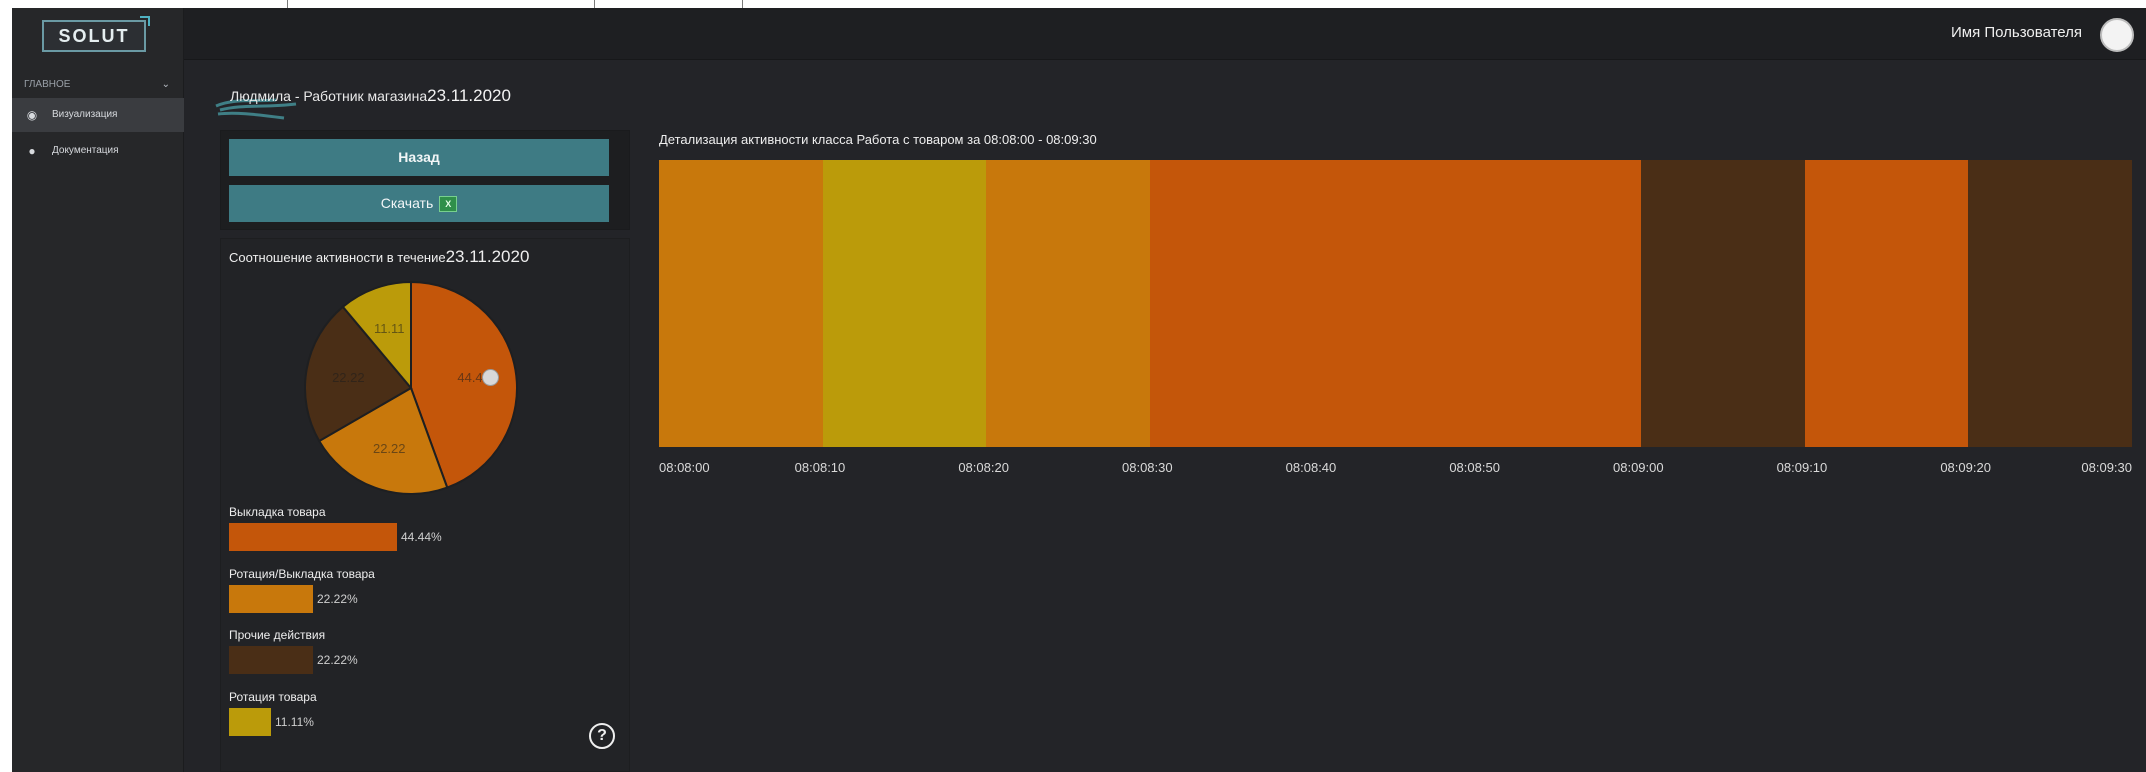  I want to click on sidebar-section-label: ГЛАВНОЕ, so click(47, 84).